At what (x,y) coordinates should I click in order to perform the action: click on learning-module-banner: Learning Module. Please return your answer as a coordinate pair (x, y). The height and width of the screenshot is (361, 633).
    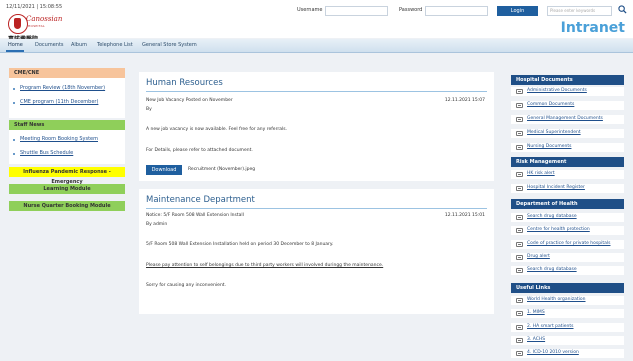
    Looking at the image, I should click on (67, 189).